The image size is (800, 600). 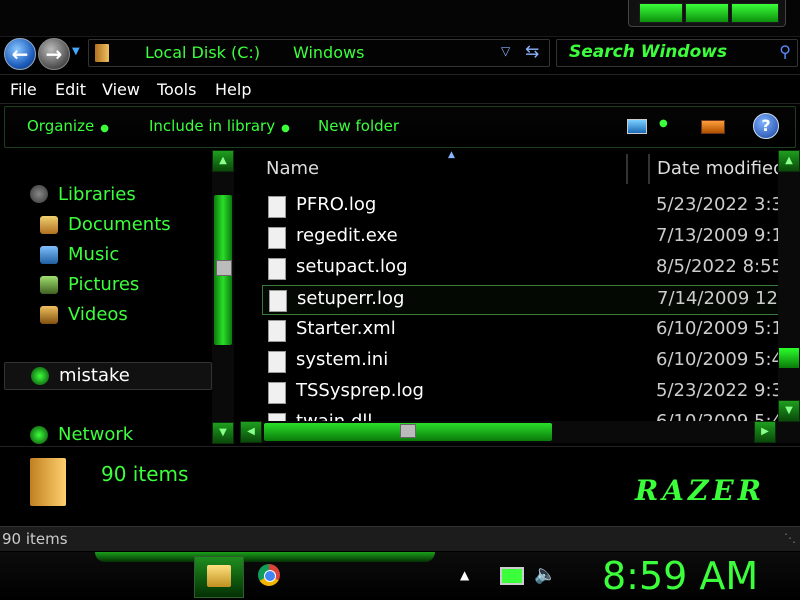 I want to click on search-icon: ⚲, so click(x=785, y=51).